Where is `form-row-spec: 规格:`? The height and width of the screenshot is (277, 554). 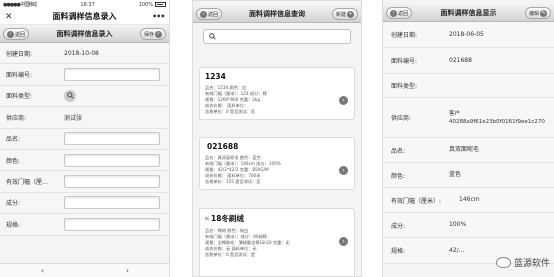
form-row-spec: 规格: is located at coordinates (84, 225).